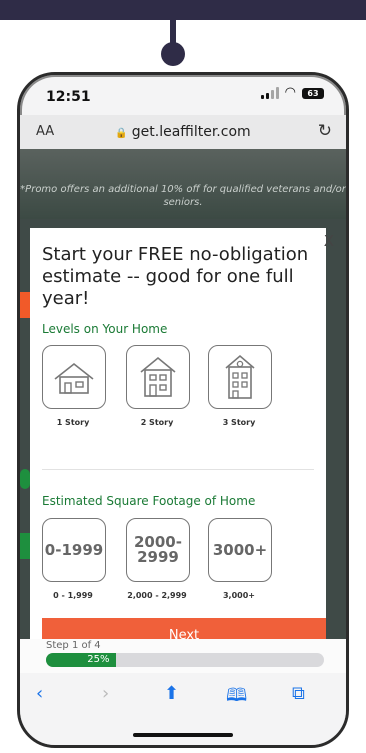  What do you see at coordinates (191, 132) in the screenshot?
I see `url-text: get.leaffilter.com` at bounding box center [191, 132].